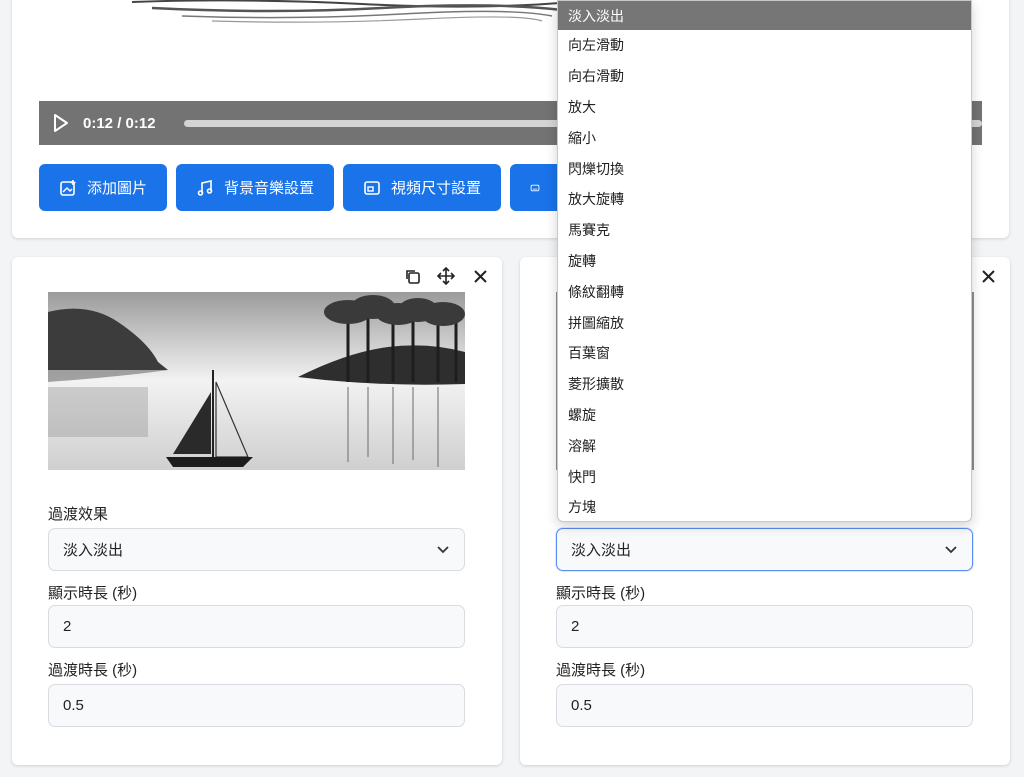 The image size is (1024, 777). Describe the element at coordinates (764, 353) in the screenshot. I see `dropdown-option: 百葉窗` at that location.